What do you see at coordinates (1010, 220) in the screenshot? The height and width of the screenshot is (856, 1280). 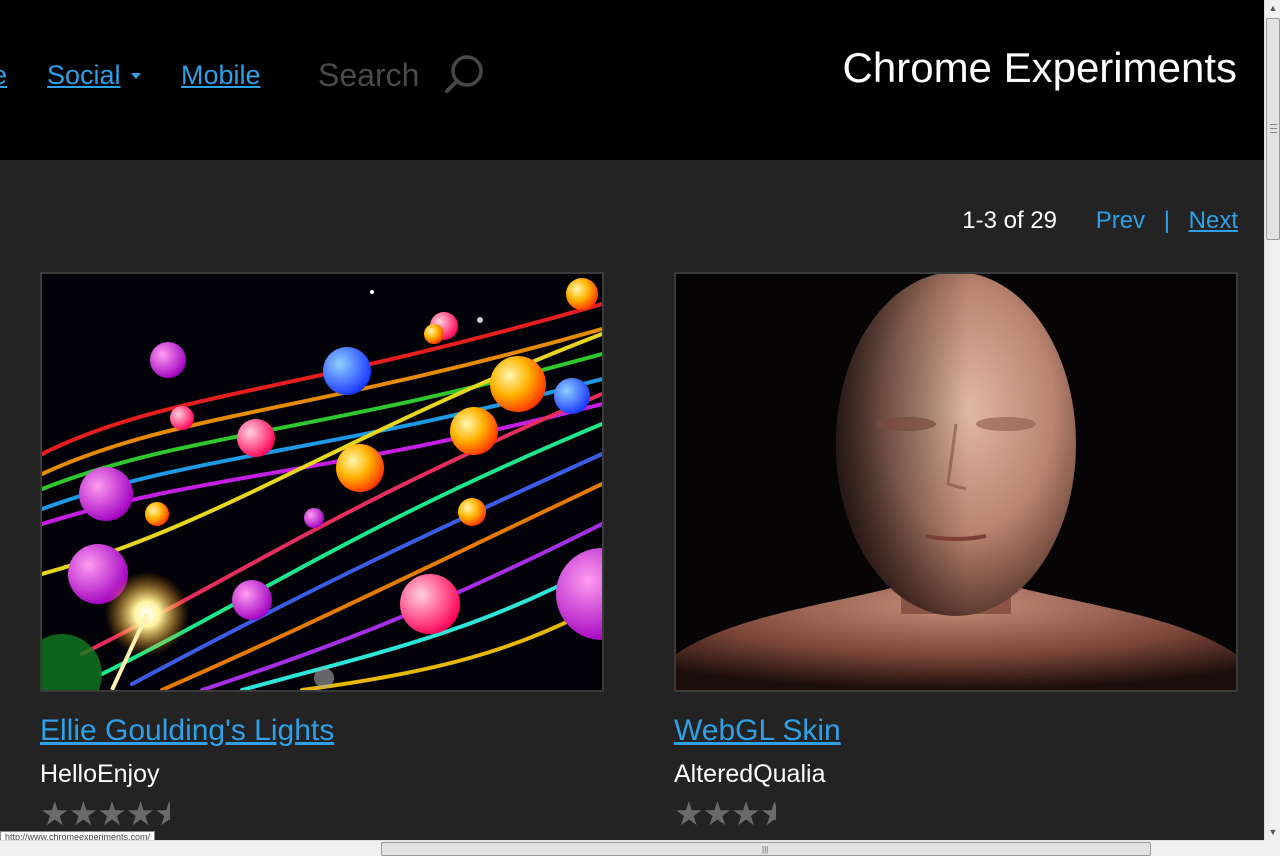 I see `pagination-count: 1-3 of 29` at bounding box center [1010, 220].